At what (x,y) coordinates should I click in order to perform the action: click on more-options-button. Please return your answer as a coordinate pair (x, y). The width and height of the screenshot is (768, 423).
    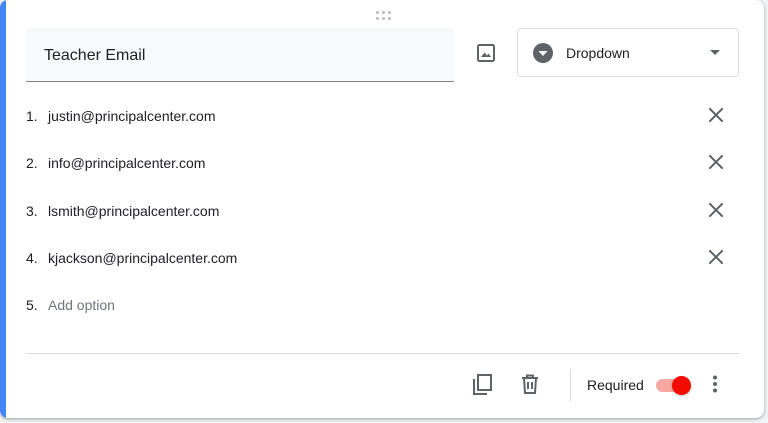
    Looking at the image, I should click on (715, 384).